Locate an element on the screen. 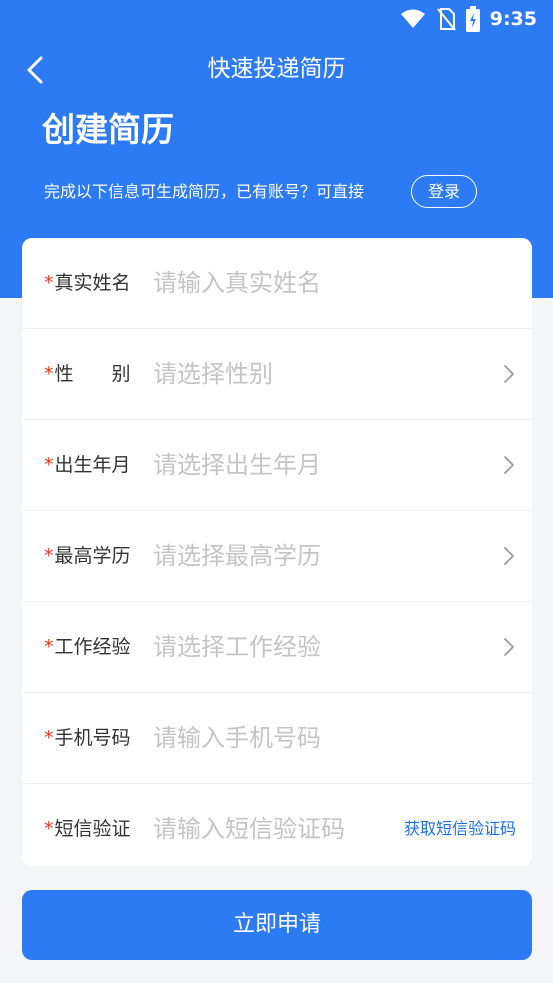  field-label: *性 别 is located at coordinates (100, 374).